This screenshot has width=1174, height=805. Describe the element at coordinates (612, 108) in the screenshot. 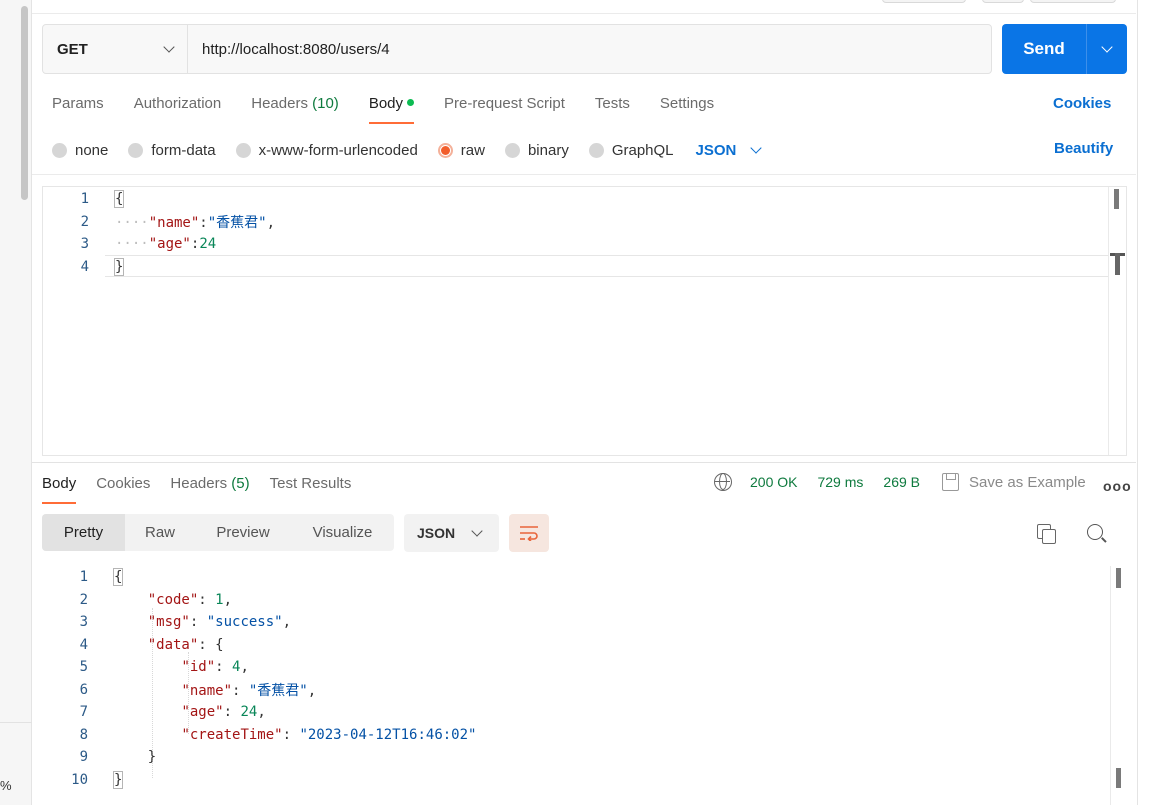

I see `tab-tests: Tests` at that location.